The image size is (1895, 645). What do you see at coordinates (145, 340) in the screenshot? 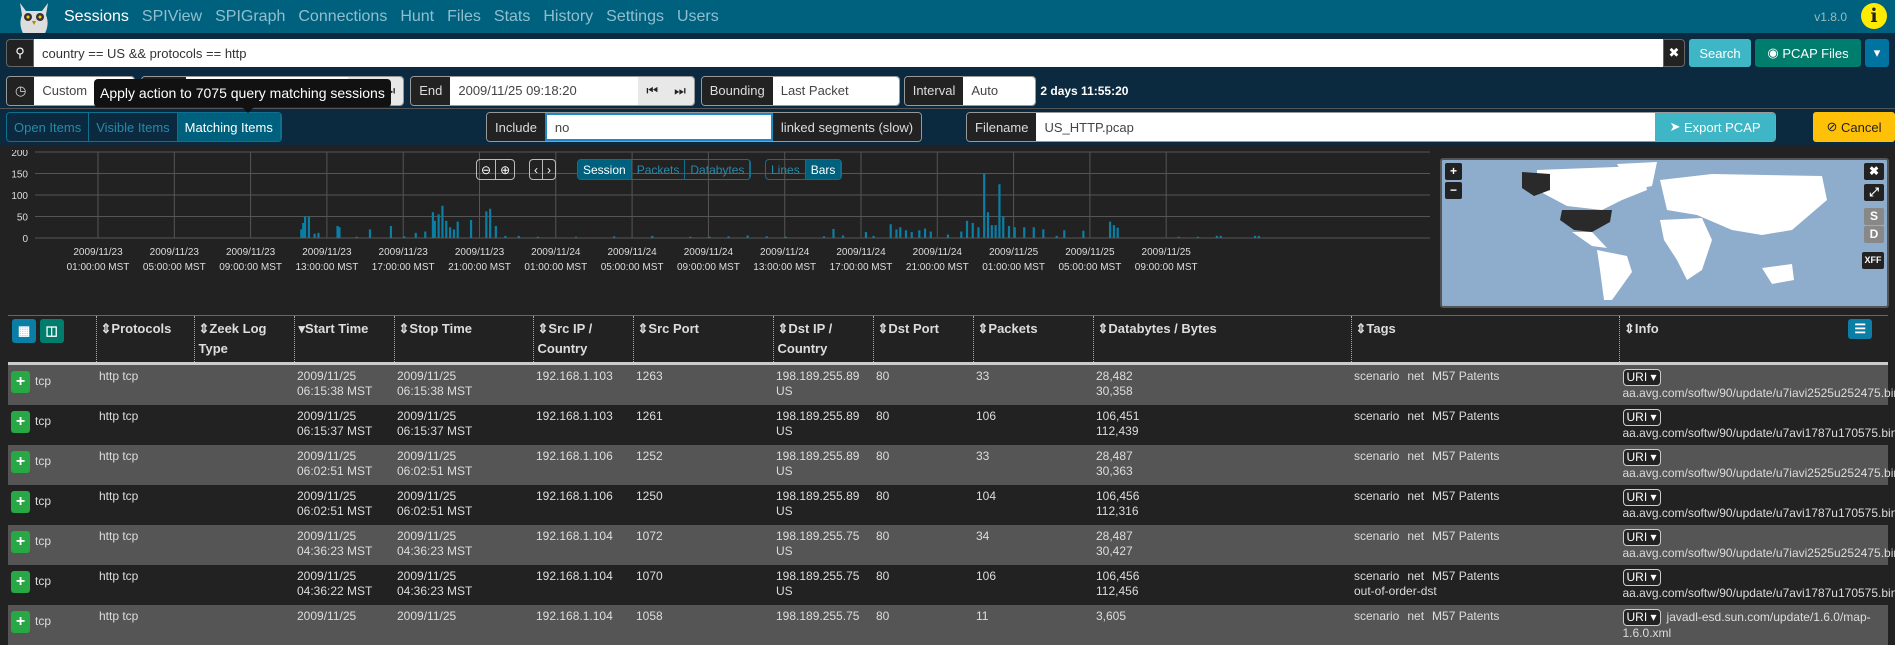
I see `column-header-protocols: ⇕Protocols` at bounding box center [145, 340].